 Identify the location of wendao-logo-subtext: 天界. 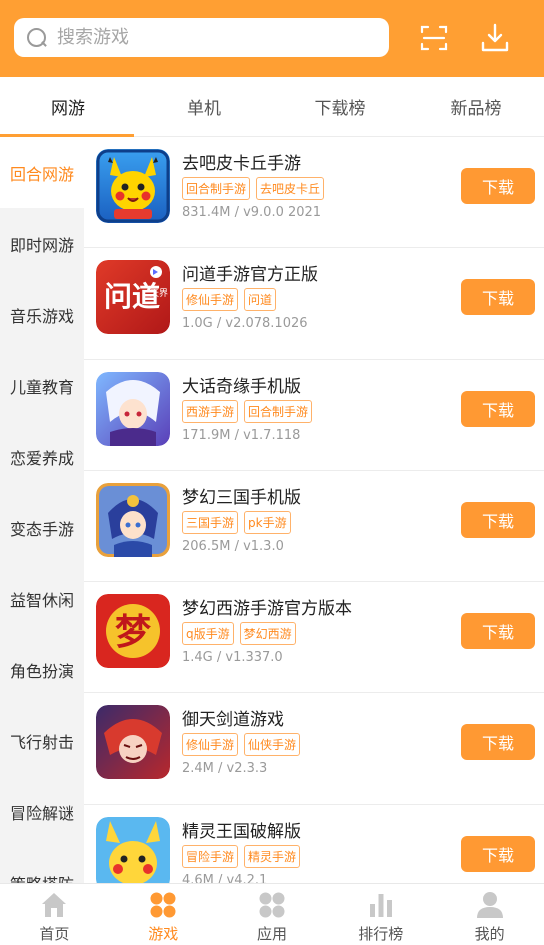
(159, 293).